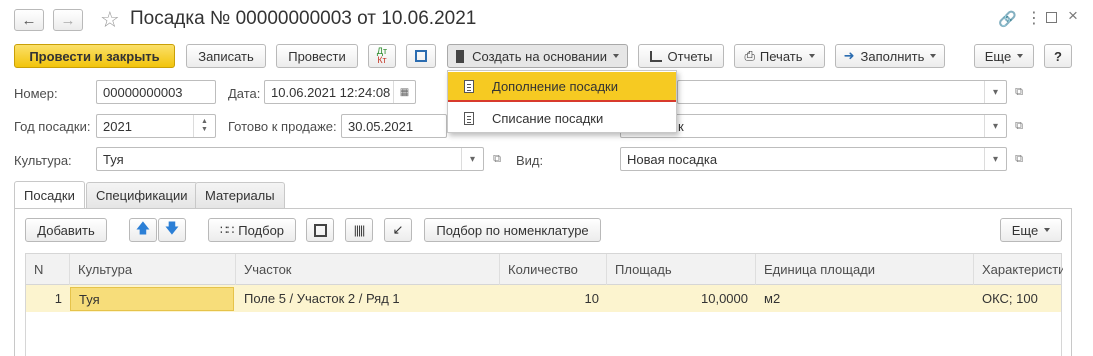  What do you see at coordinates (244, 93) in the screenshot?
I see `date-label: Дата:` at bounding box center [244, 93].